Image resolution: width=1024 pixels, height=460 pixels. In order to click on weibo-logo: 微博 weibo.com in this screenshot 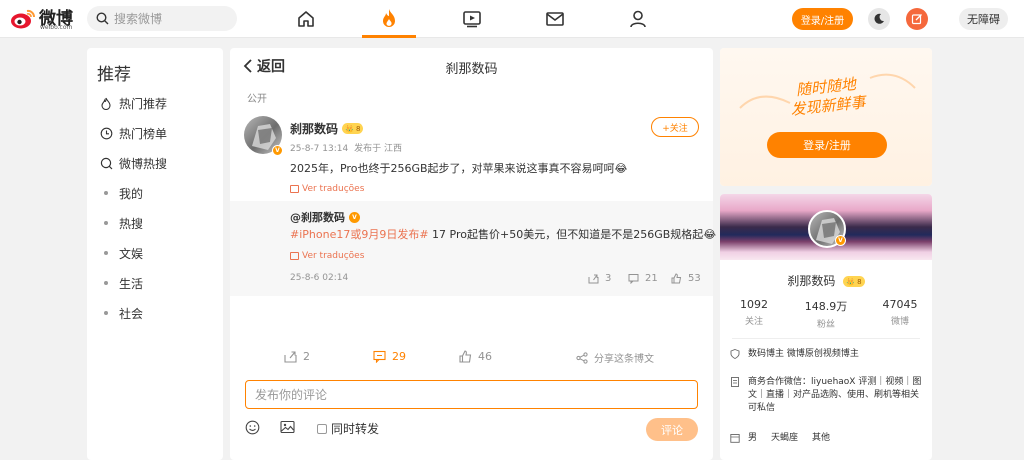, I will do `click(44, 19)`.